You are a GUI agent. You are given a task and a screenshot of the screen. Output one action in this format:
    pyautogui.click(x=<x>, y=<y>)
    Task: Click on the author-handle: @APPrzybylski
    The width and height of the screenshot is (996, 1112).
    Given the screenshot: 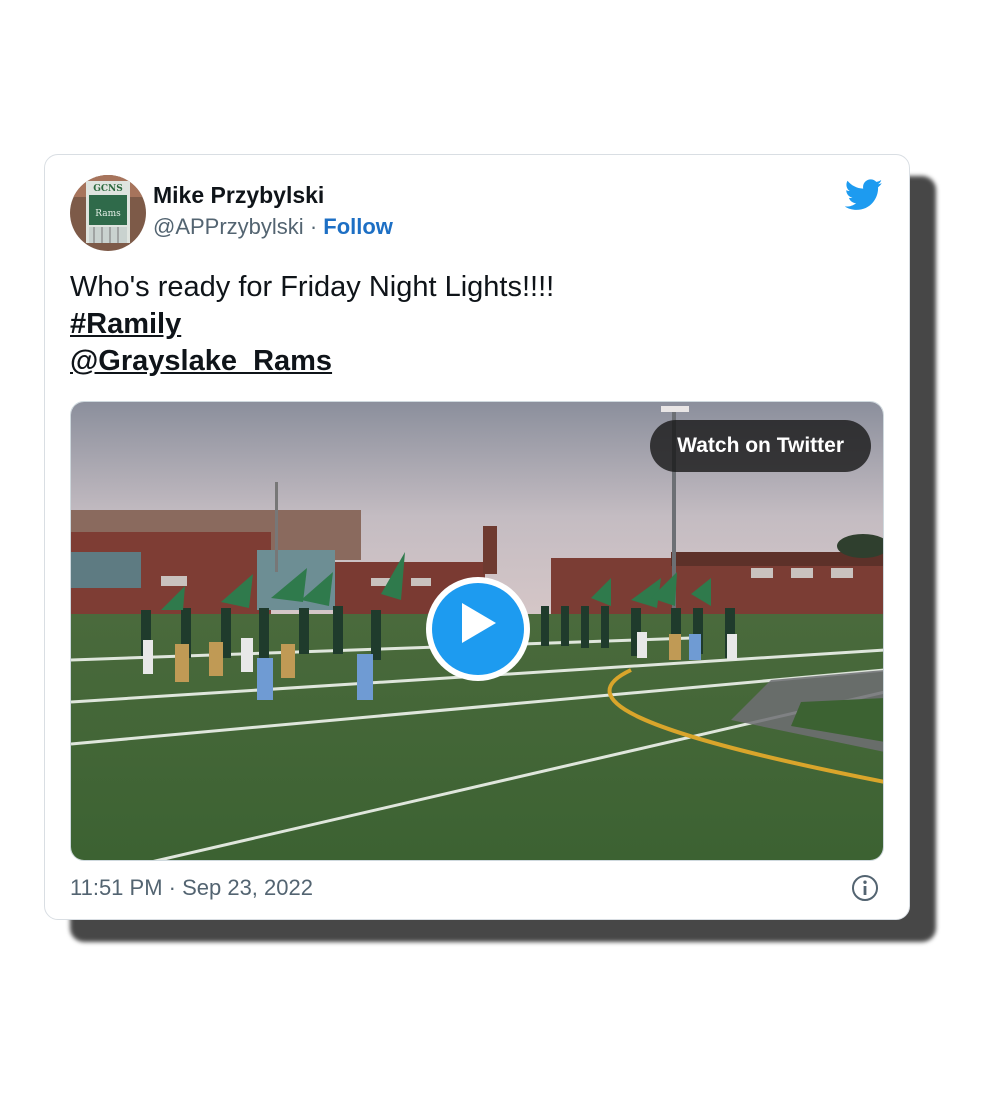 What is the action you would take?
    pyautogui.click(x=228, y=226)
    